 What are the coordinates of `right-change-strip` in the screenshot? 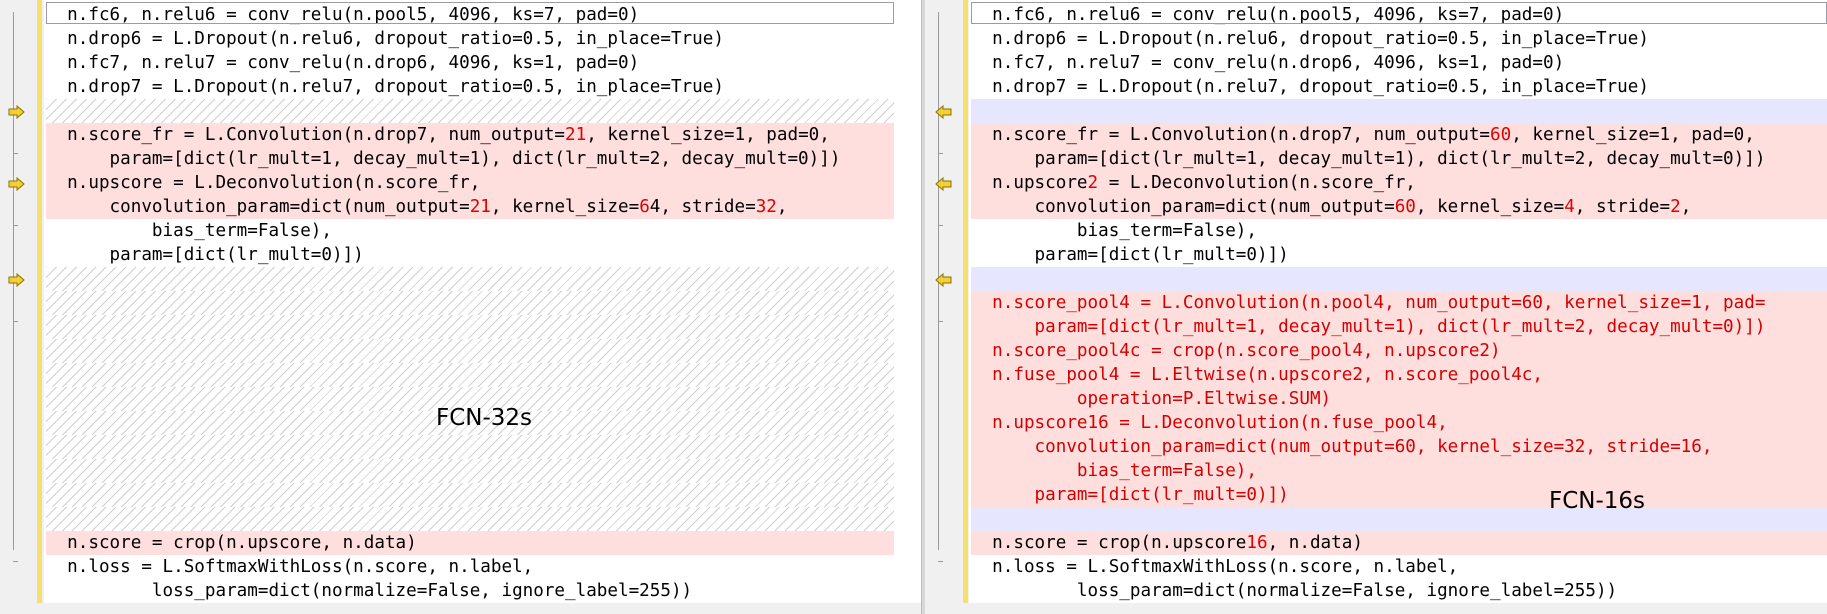 It's located at (965, 301).